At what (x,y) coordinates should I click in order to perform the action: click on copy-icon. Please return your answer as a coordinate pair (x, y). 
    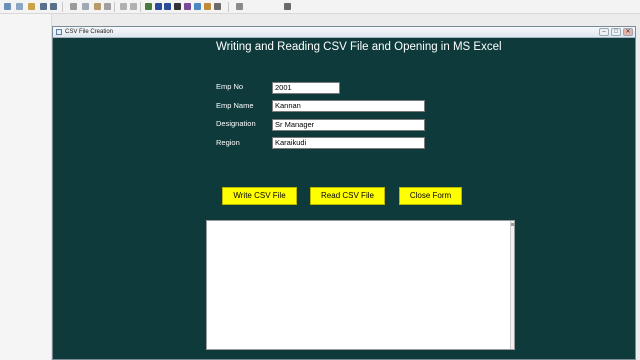
    Looking at the image, I should click on (85, 6).